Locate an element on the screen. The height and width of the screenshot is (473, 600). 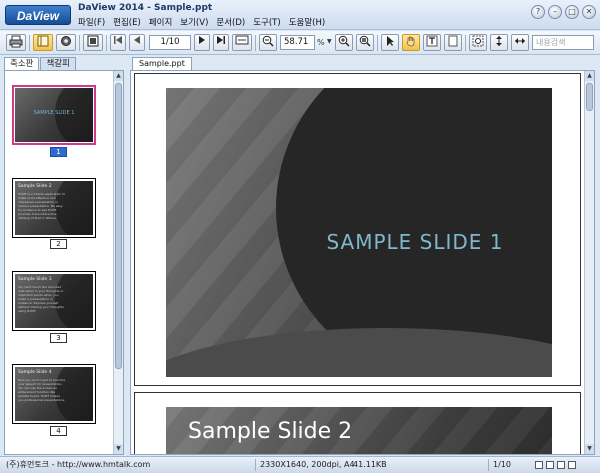
prev-page-icon is located at coordinates (137, 40).